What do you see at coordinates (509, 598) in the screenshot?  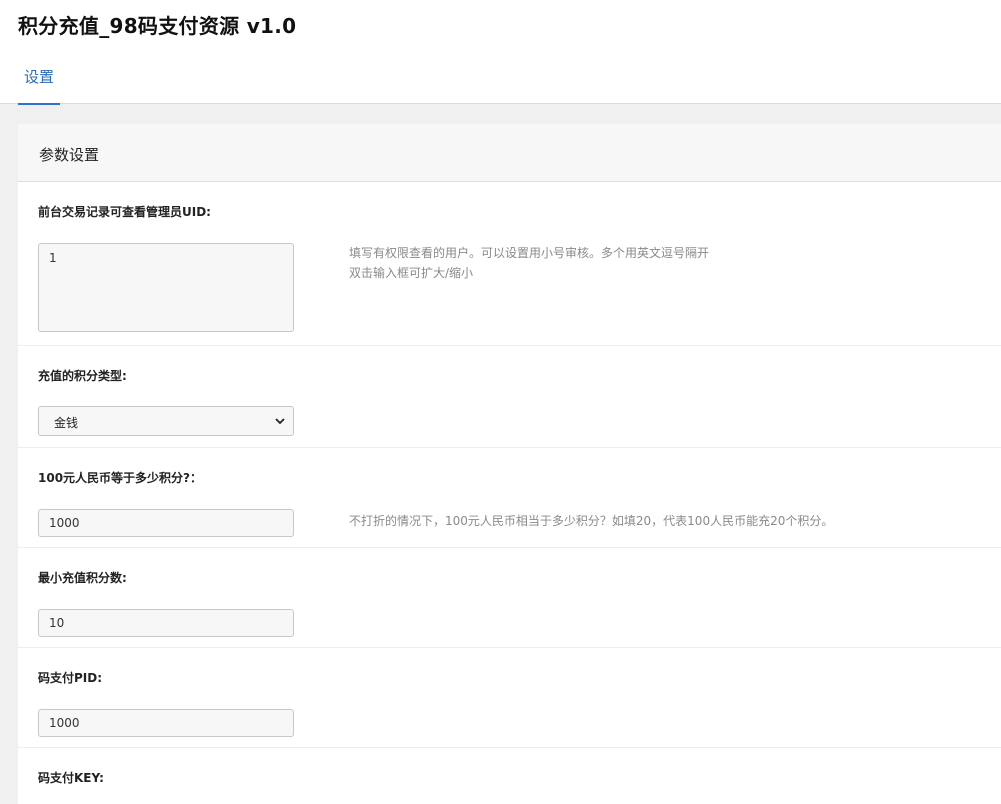 I see `field-min-recharge: 最小充值积分数:` at bounding box center [509, 598].